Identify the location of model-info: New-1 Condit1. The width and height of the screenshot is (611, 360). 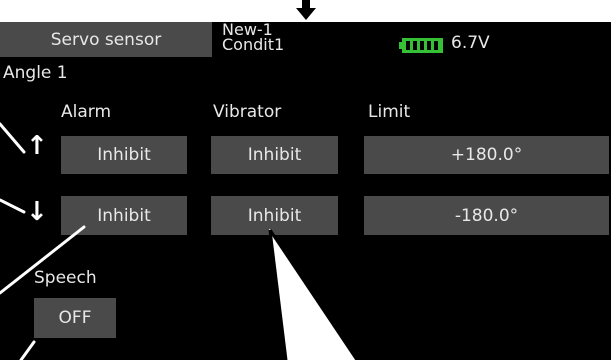
(253, 38).